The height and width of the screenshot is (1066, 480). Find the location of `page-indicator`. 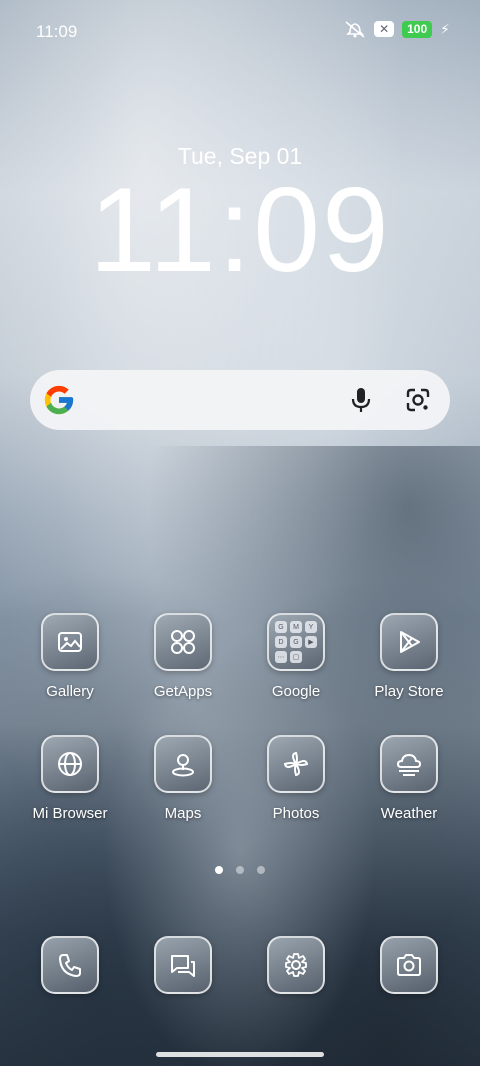

page-indicator is located at coordinates (240, 870).